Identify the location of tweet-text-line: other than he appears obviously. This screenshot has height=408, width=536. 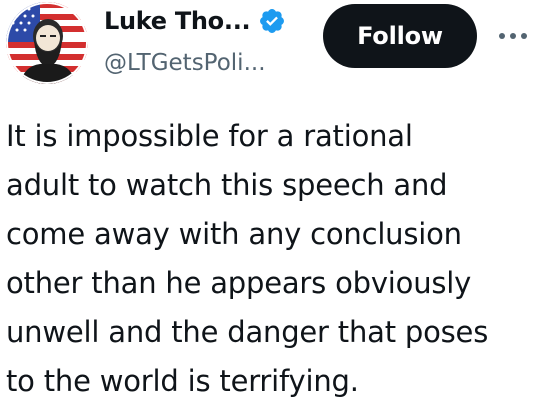
(239, 283).